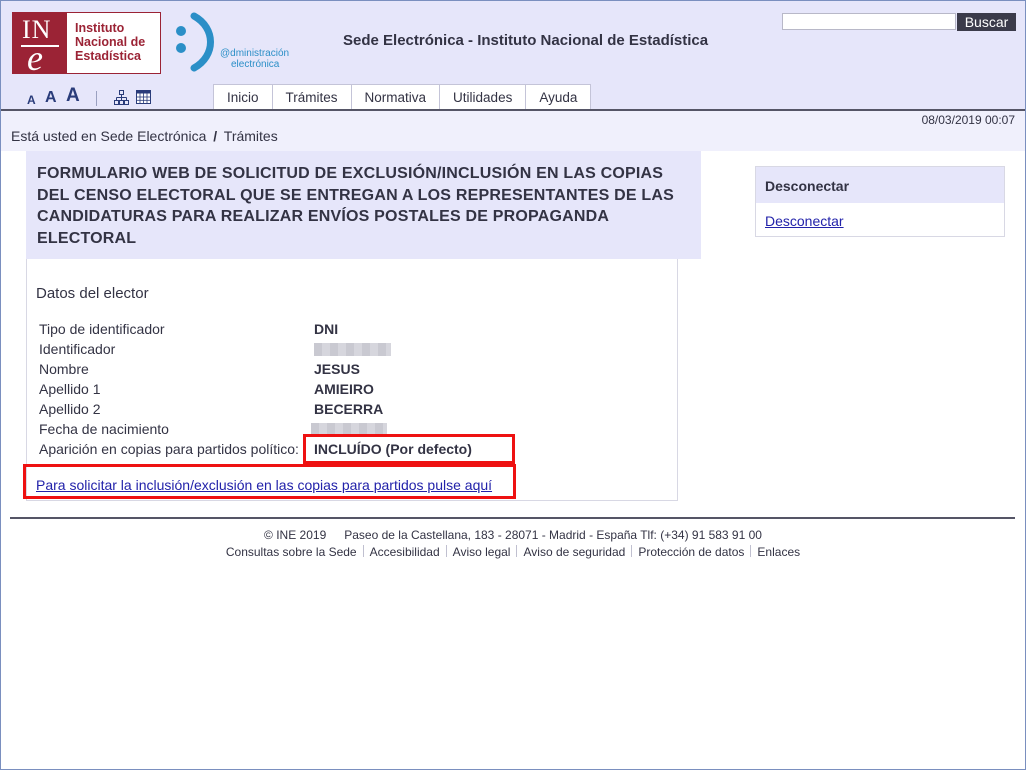 This screenshot has height=770, width=1026. I want to click on field-label: Identificador, so click(77, 349).